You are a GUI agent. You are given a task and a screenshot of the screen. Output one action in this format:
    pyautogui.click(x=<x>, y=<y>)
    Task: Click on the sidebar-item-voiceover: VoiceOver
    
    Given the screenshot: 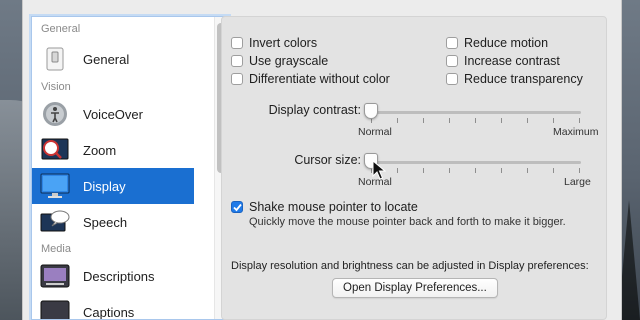 What is the action you would take?
    pyautogui.click(x=113, y=114)
    